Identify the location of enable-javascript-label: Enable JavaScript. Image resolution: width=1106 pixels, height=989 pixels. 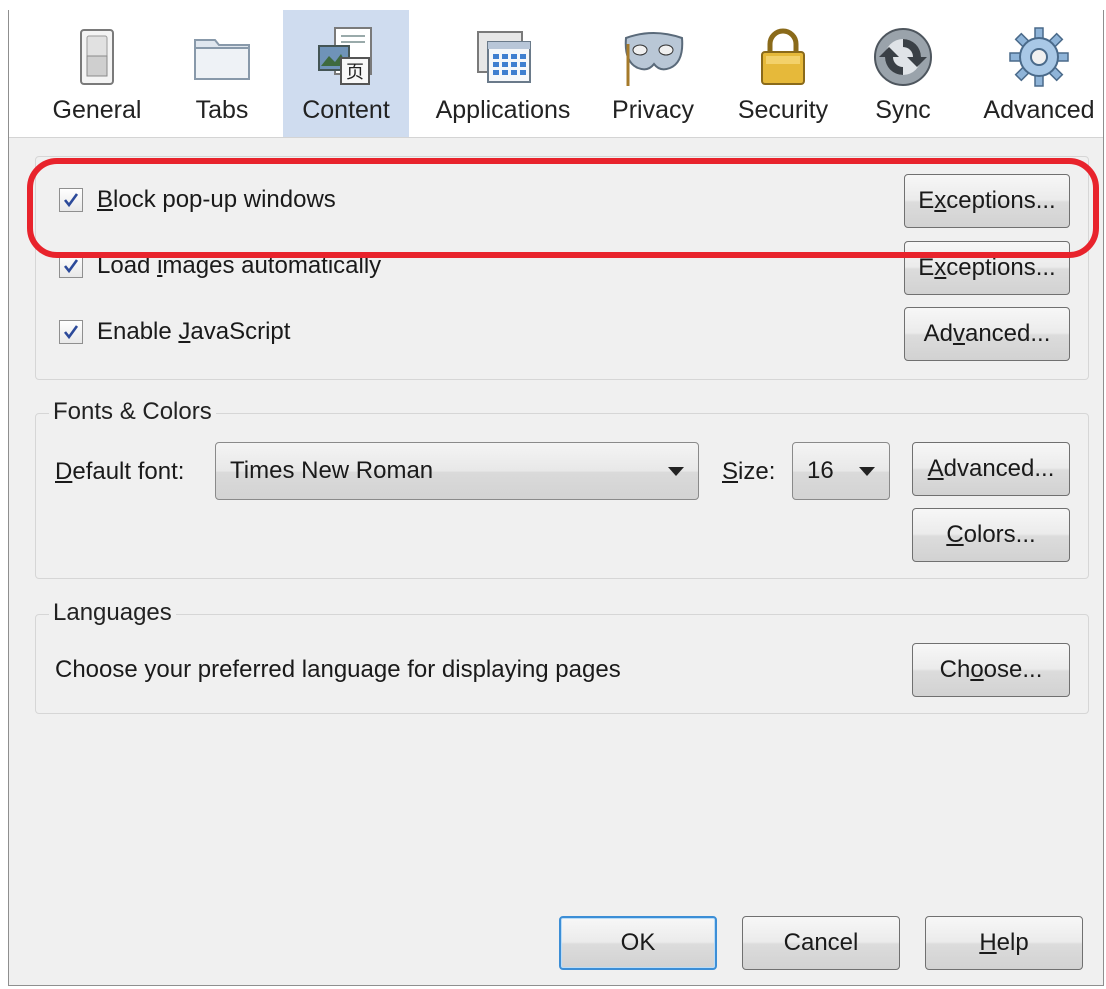
(193, 332).